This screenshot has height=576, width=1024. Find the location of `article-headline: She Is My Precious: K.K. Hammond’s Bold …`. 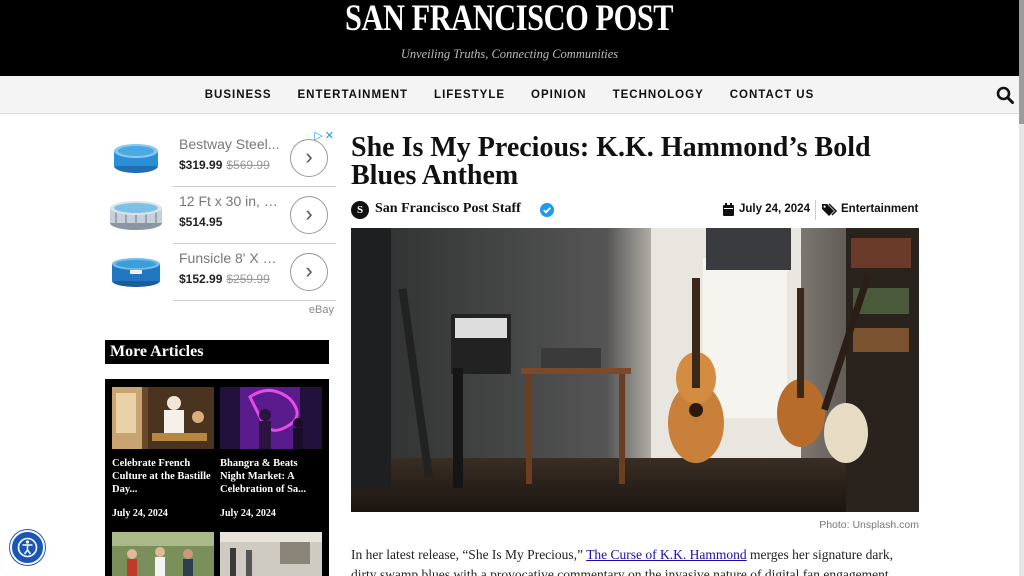

article-headline: She Is My Precious: K.K. Hammond’s Bold … is located at coordinates (611, 161).